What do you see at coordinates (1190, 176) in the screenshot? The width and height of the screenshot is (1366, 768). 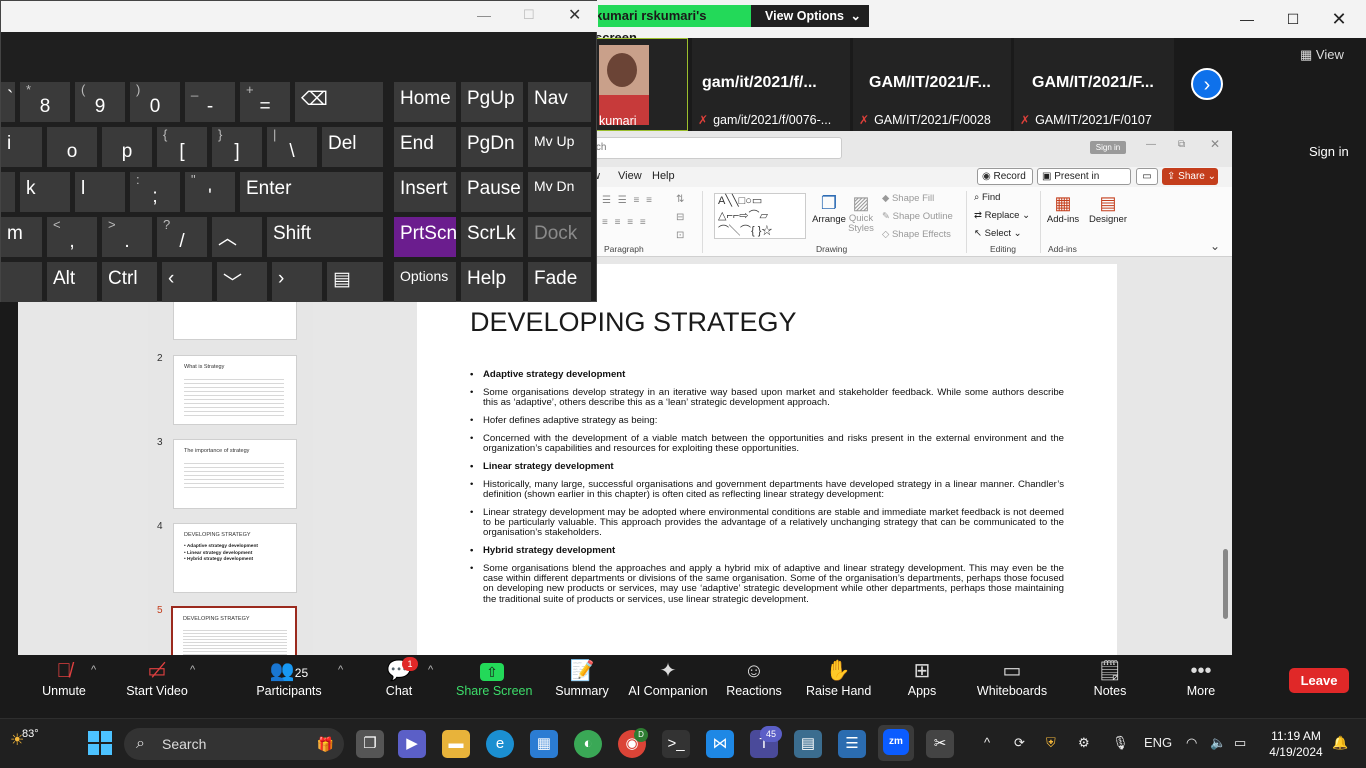 I see `share-button: ⇪ Share ⌄` at bounding box center [1190, 176].